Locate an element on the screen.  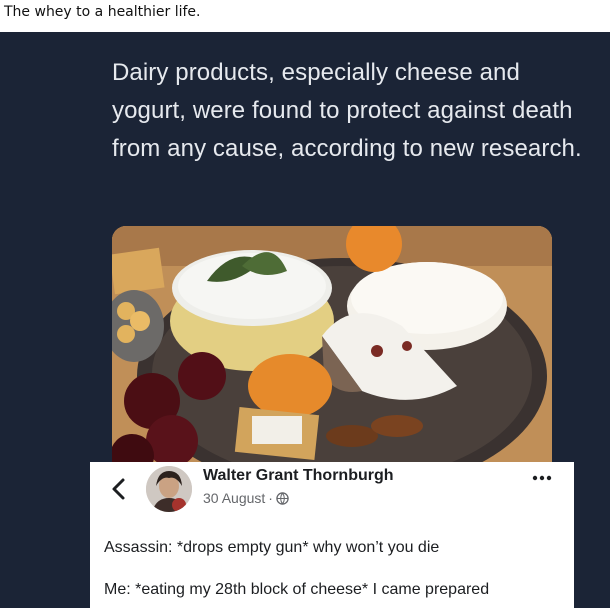
post-caption: The whey to a healthier life. is located at coordinates (102, 12).